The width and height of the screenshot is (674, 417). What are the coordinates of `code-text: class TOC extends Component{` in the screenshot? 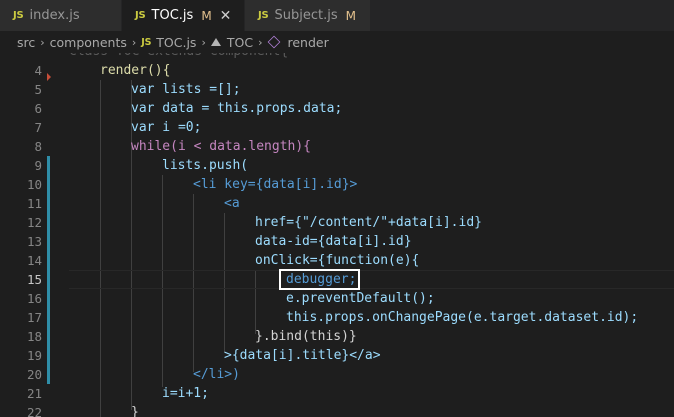 It's located at (178, 57).